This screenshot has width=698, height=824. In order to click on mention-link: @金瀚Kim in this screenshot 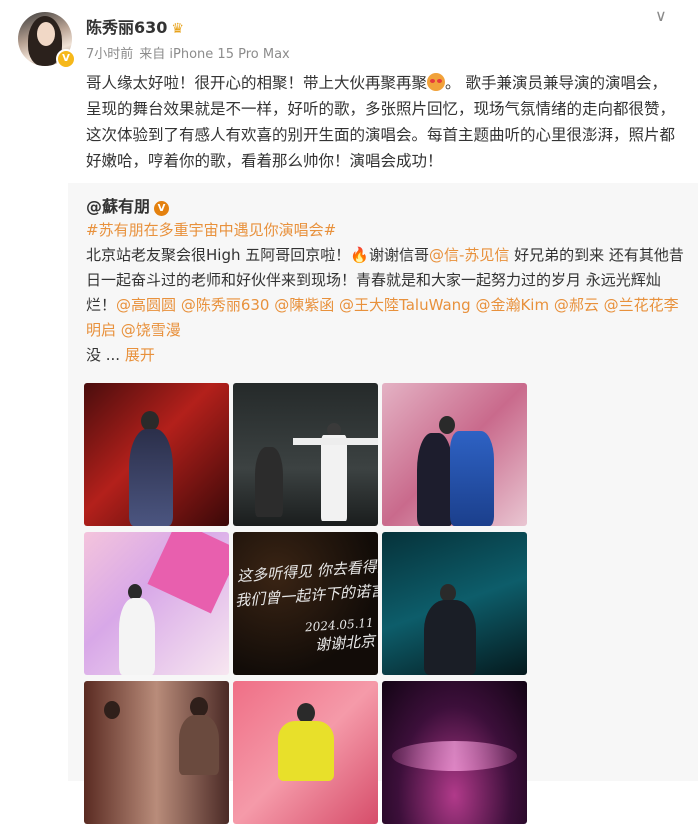, I will do `click(512, 305)`.